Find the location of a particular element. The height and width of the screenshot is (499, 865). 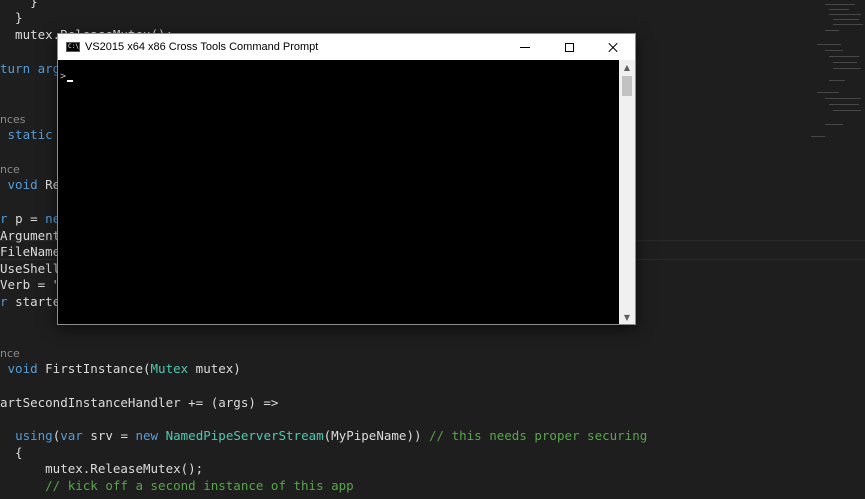

code-token: (MyPipeName)) is located at coordinates (376, 435).